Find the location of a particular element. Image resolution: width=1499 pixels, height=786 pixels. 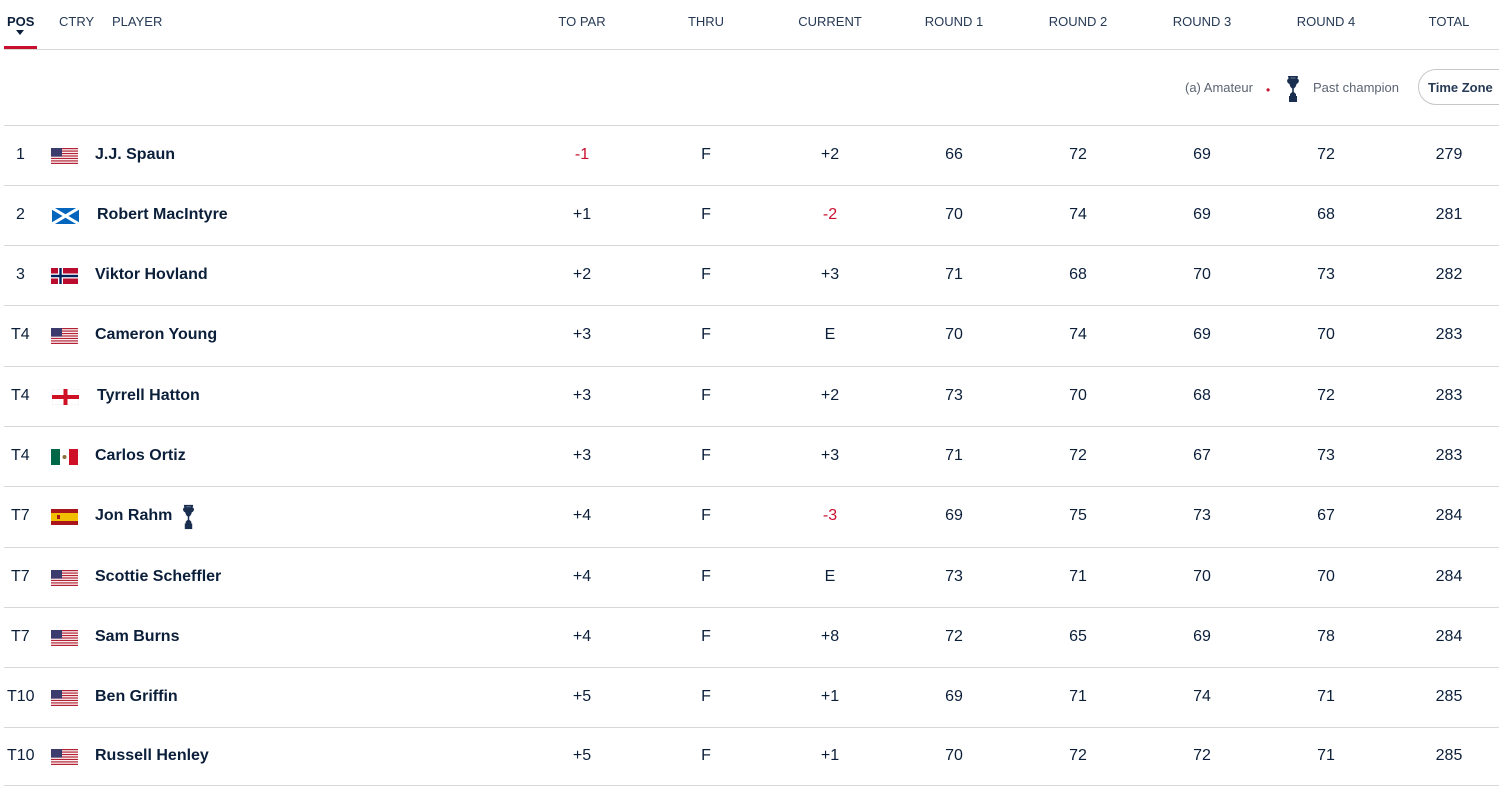

table-row: T7 Scottie Scheffler +4 F E 73 71 70 70 284 is located at coordinates (751, 578).